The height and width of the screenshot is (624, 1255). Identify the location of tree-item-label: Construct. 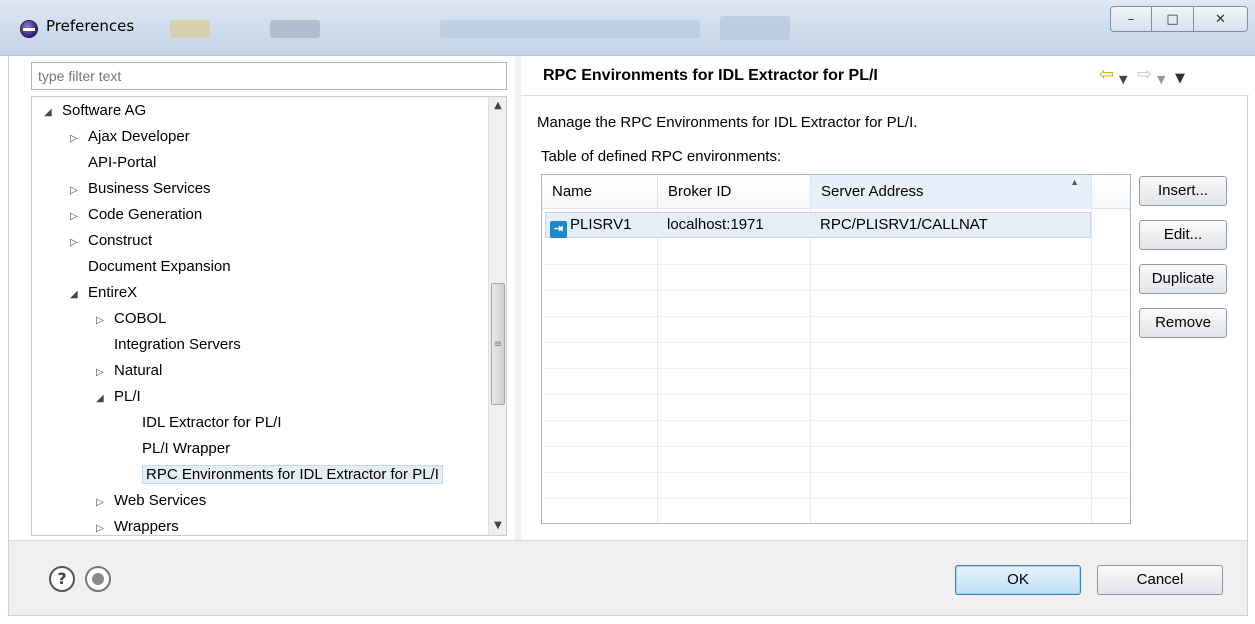
(120, 240).